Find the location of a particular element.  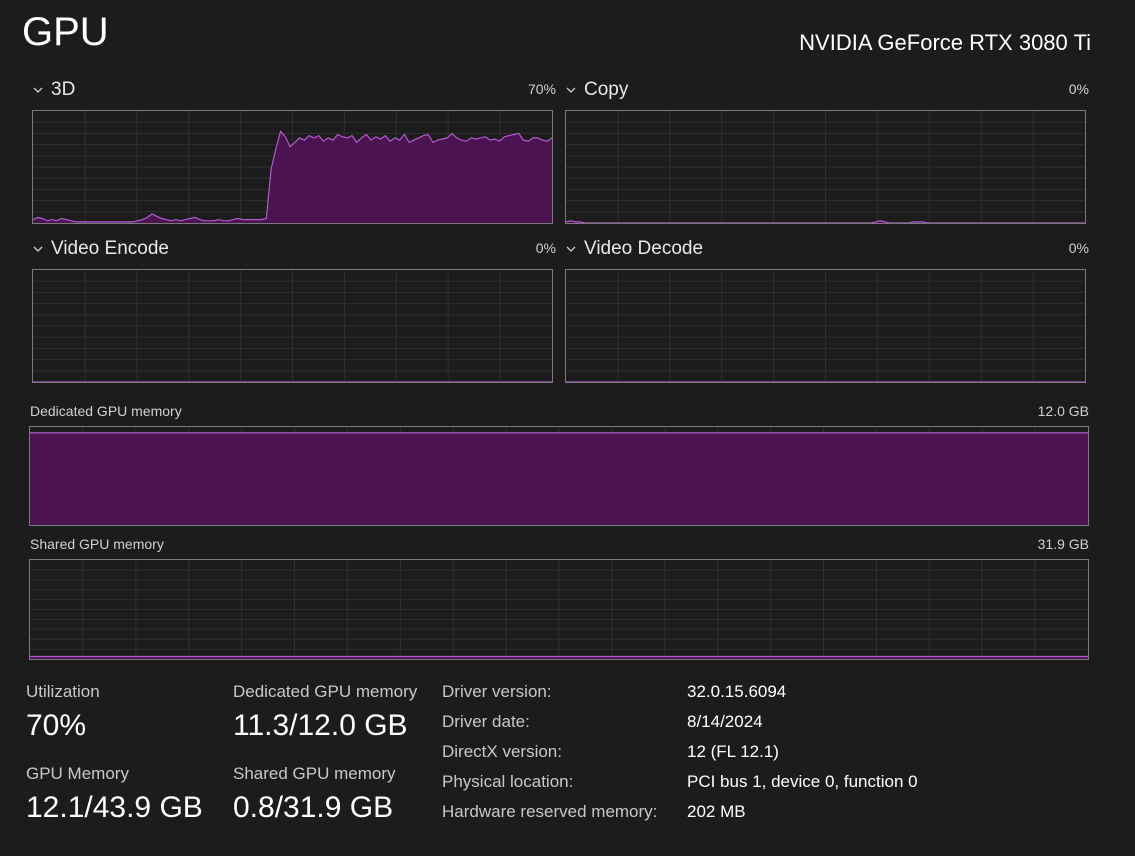

shared-memory-graph-label: Shared GPU memory is located at coordinates (97, 544).